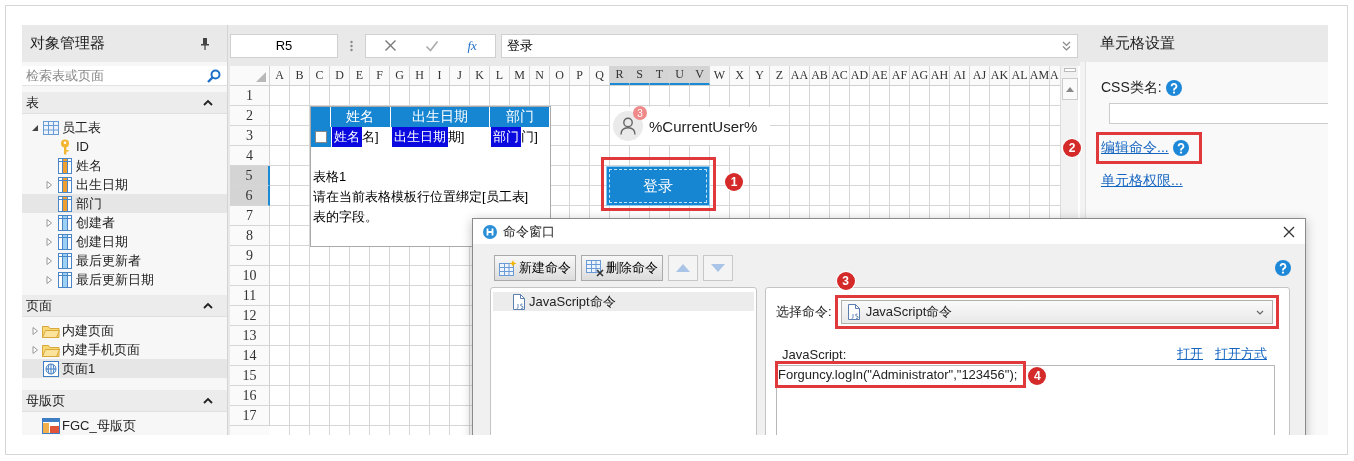  What do you see at coordinates (400, 75) in the screenshot?
I see `column-header: G` at bounding box center [400, 75].